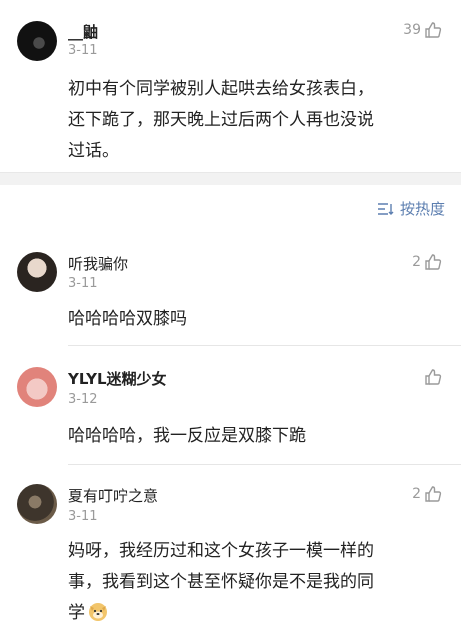 Image resolution: width=461 pixels, height=629 pixels. I want to click on comment-text: 妈呀，我经历过和这个女孩子一模一样的 事，我看到这个甚至怀疑你是不是我的同 学, so click(258, 582).